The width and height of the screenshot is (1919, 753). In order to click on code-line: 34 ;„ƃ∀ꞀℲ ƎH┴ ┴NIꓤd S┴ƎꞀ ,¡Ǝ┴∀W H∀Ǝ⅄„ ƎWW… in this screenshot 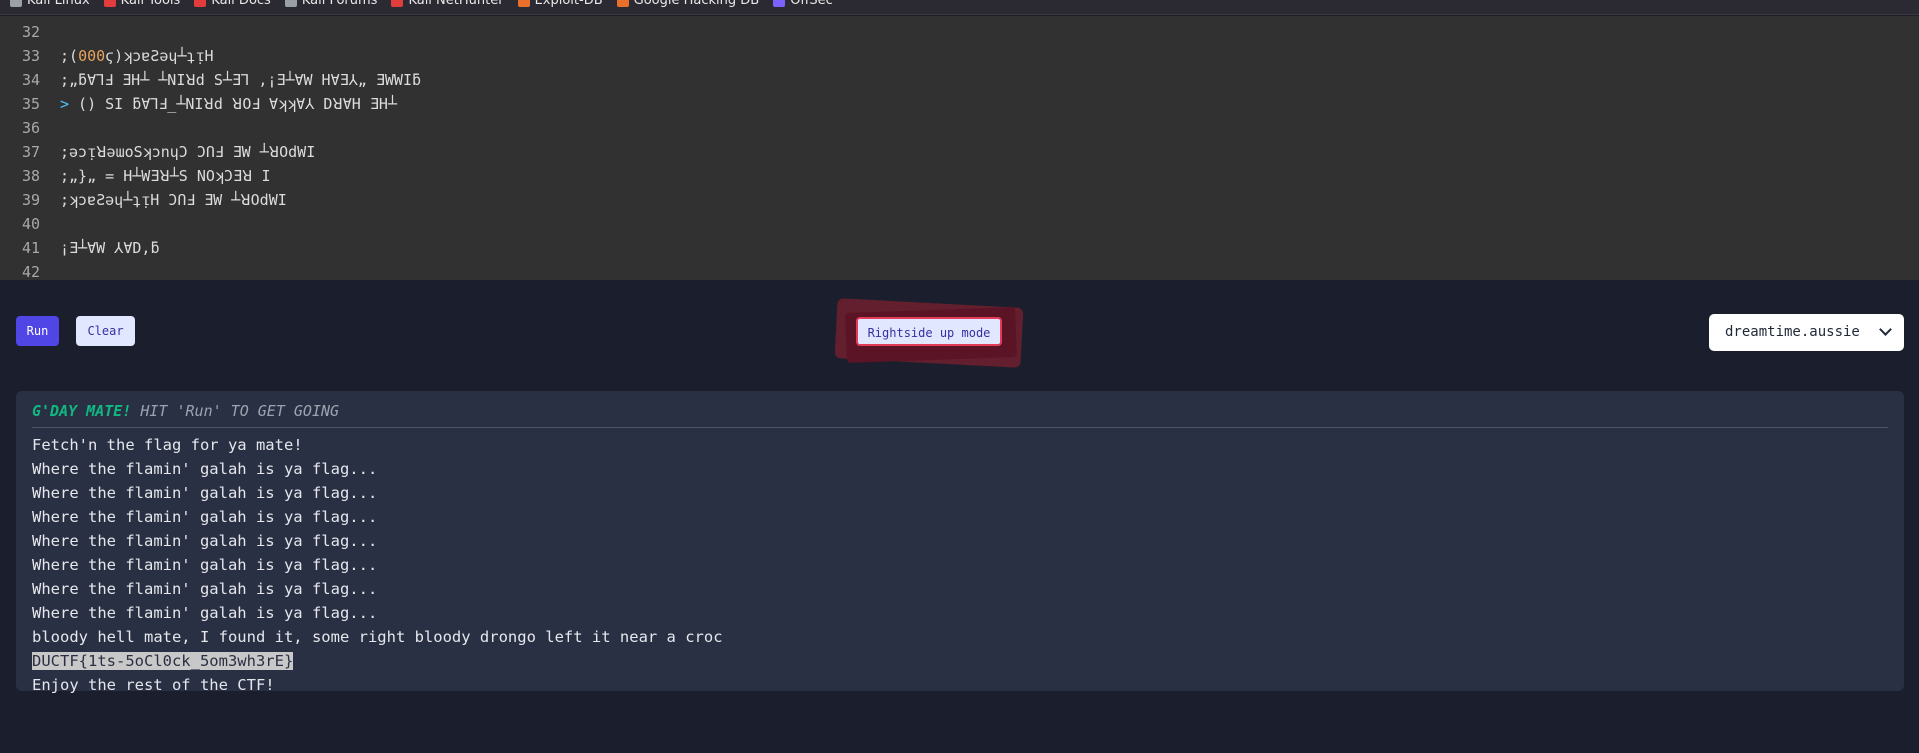, I will do `click(959, 80)`.